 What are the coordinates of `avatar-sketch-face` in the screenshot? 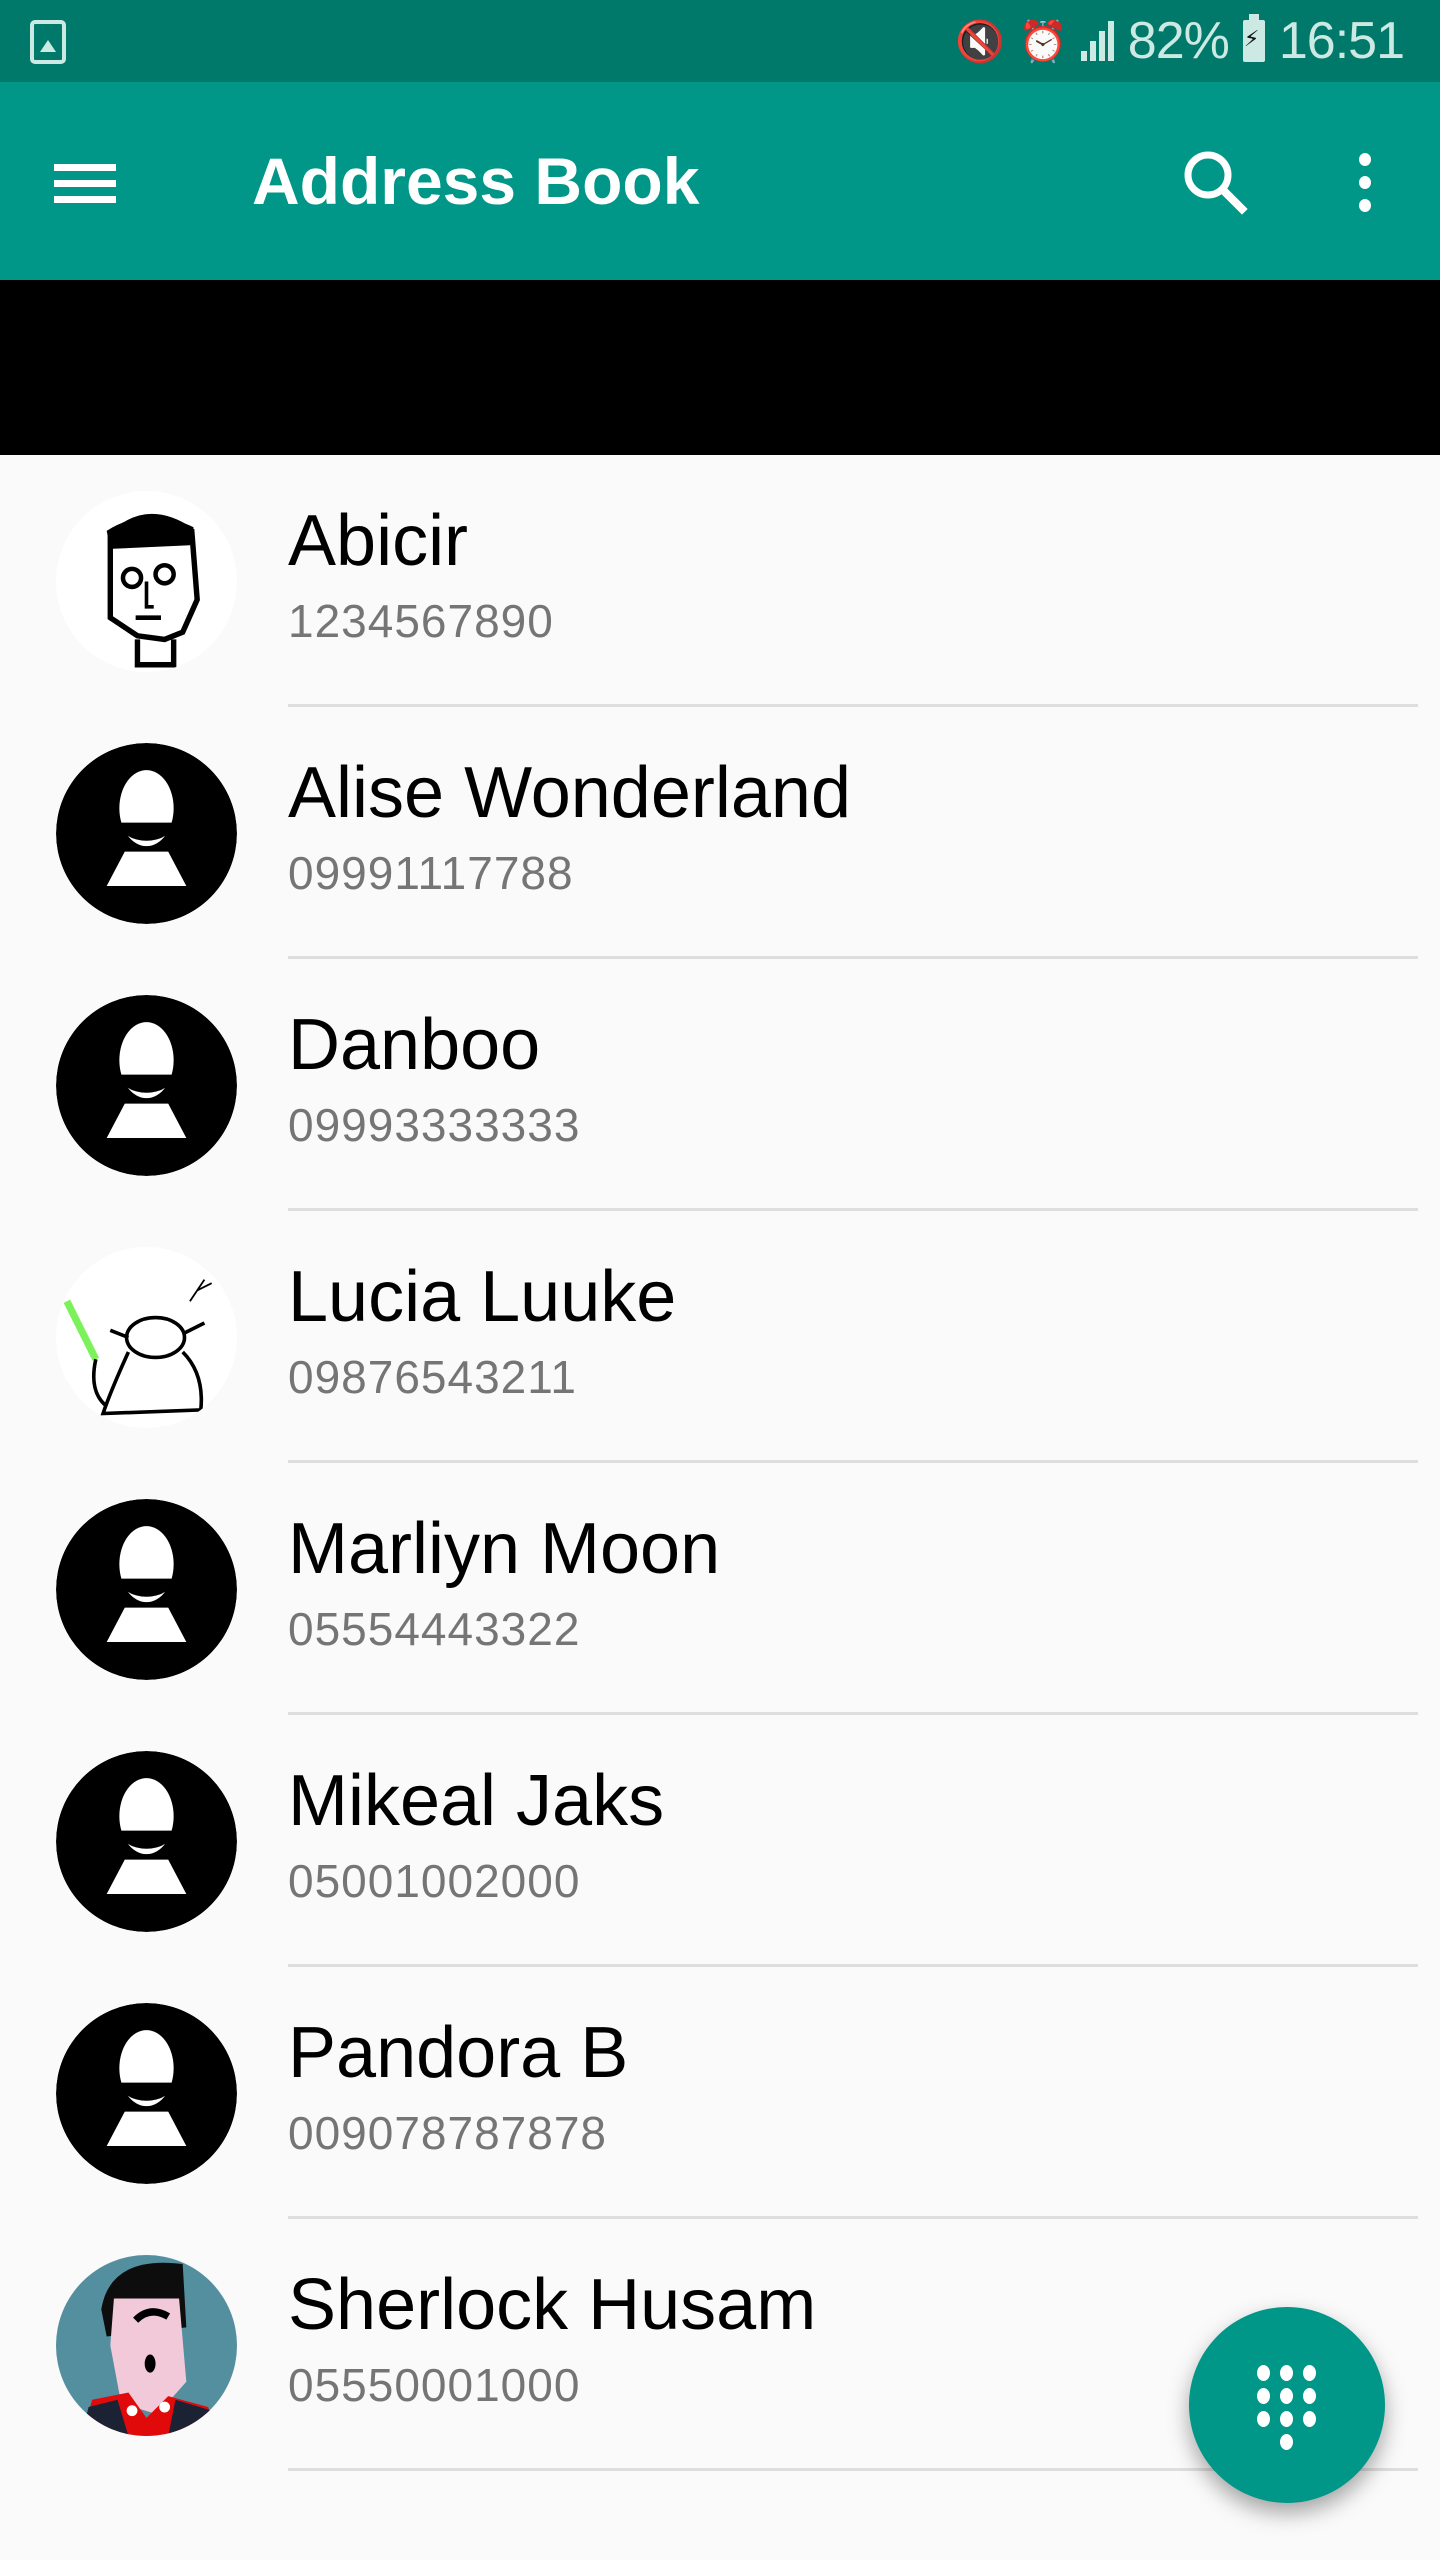 It's located at (146, 581).